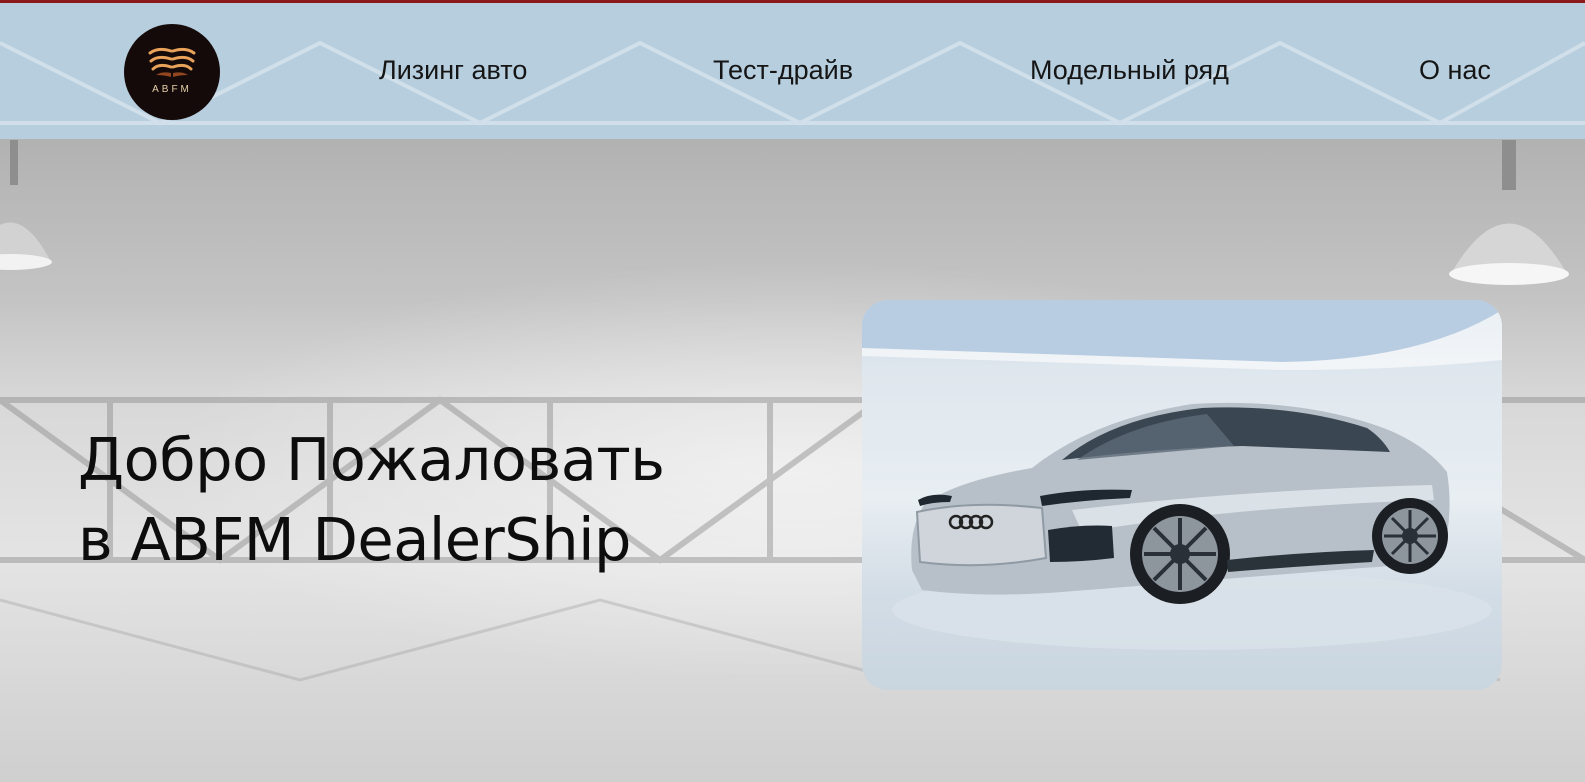  What do you see at coordinates (371, 500) in the screenshot?
I see `hero-title: Добро Пожаловать в ABFM DealerShip` at bounding box center [371, 500].